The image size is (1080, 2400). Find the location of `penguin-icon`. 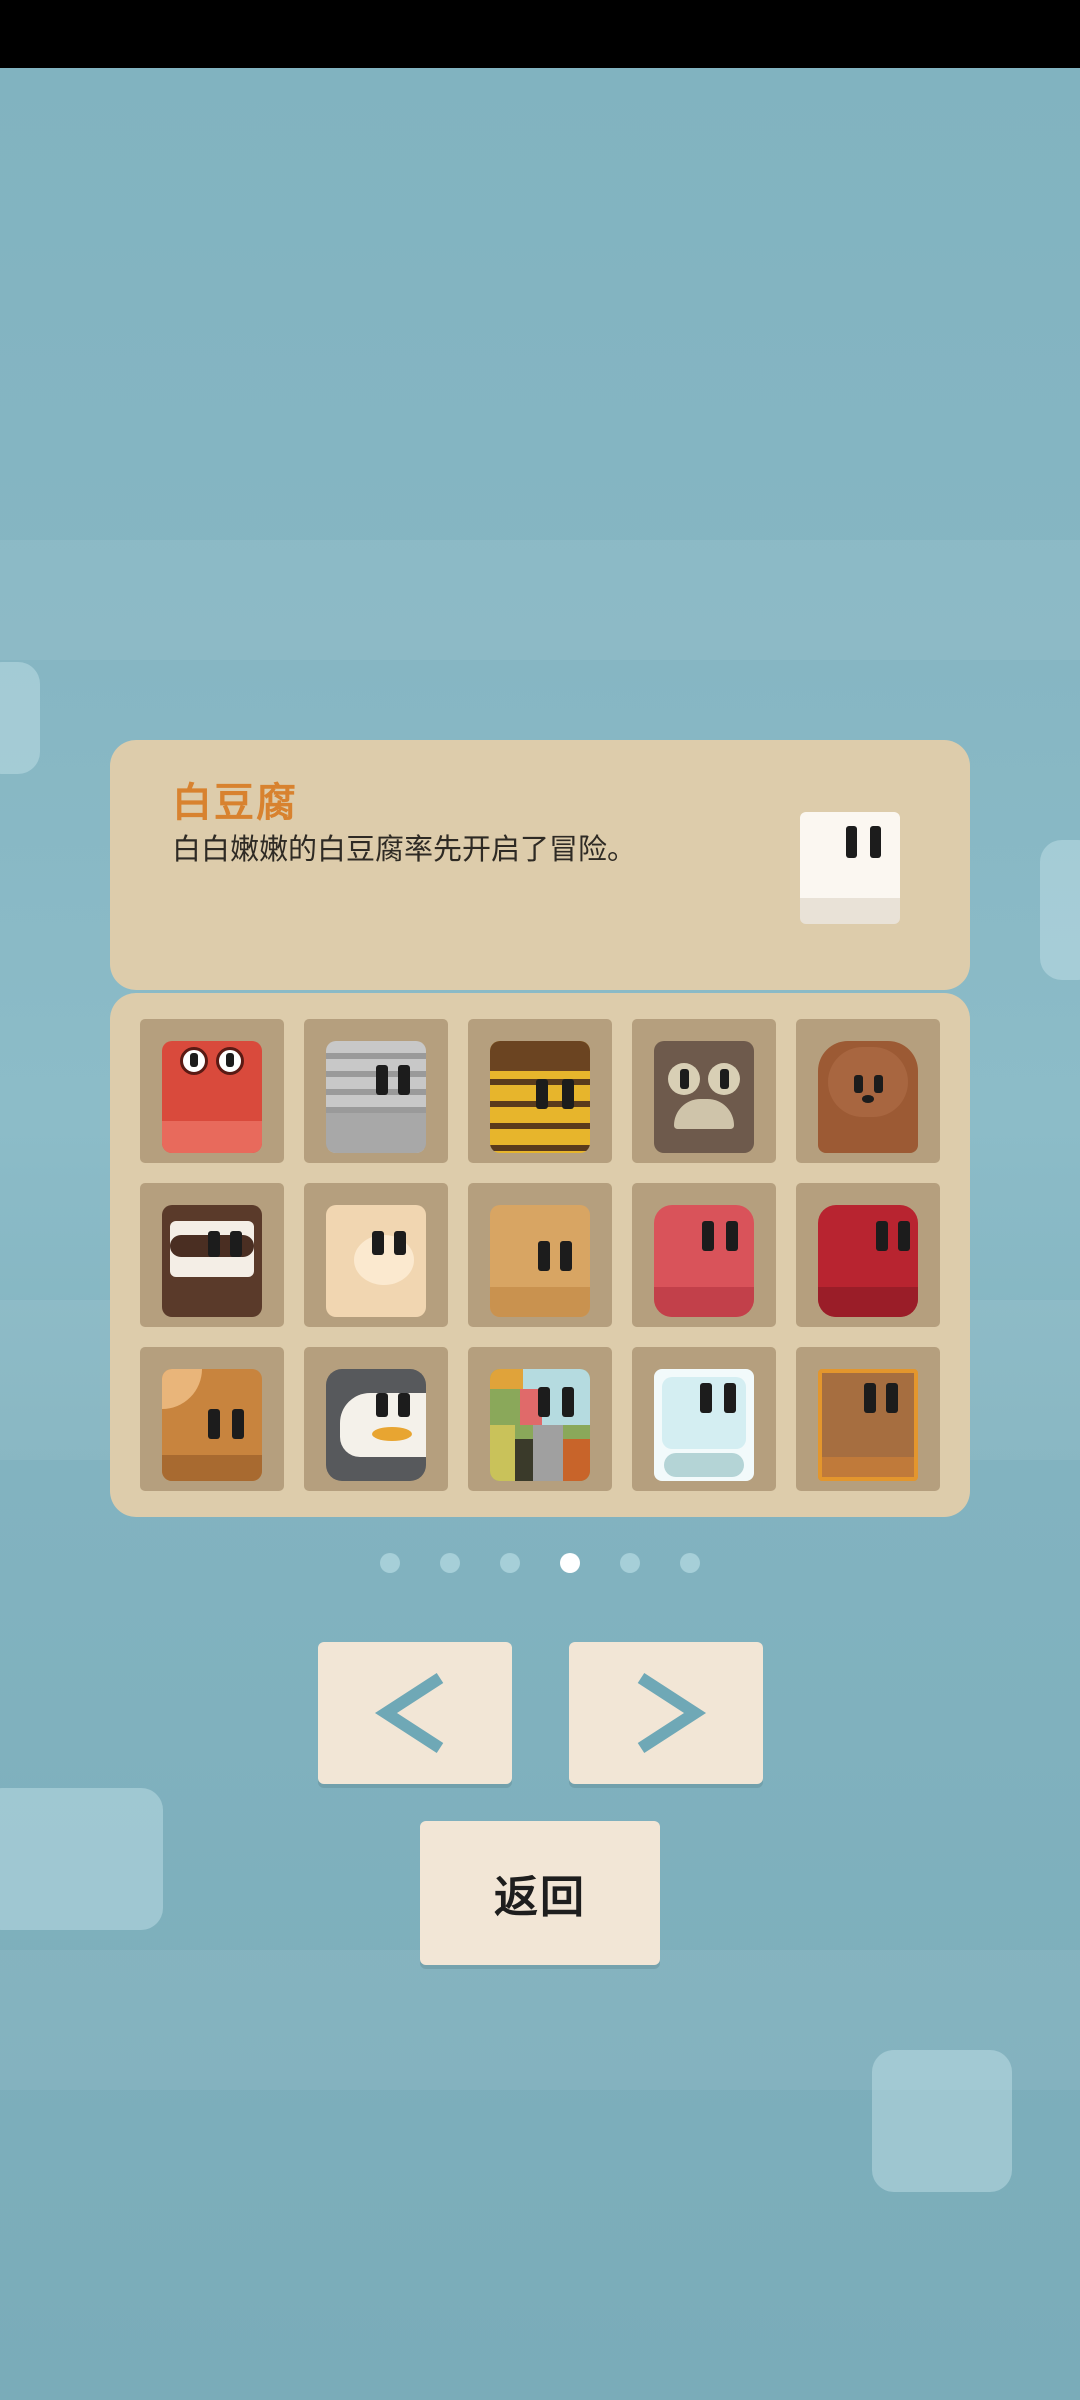

penguin-icon is located at coordinates (376, 1425).